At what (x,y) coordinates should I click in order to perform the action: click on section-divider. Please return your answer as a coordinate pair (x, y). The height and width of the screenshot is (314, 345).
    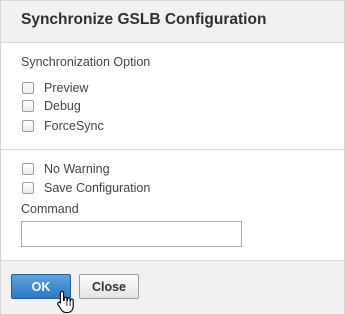
    Looking at the image, I should click on (172, 149).